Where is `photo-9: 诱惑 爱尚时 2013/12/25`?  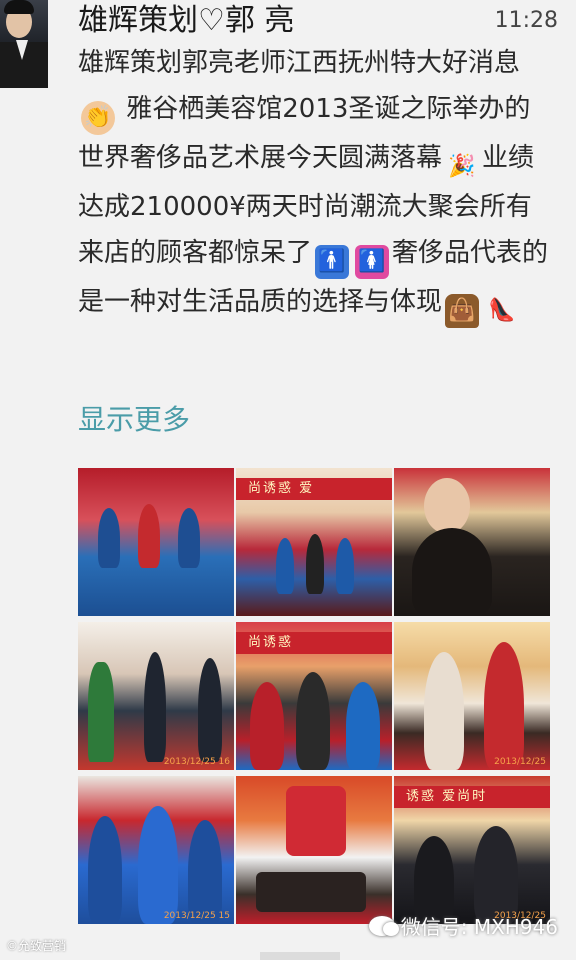
photo-9: 诱惑 爱尚时 2013/12/25 is located at coordinates (472, 850).